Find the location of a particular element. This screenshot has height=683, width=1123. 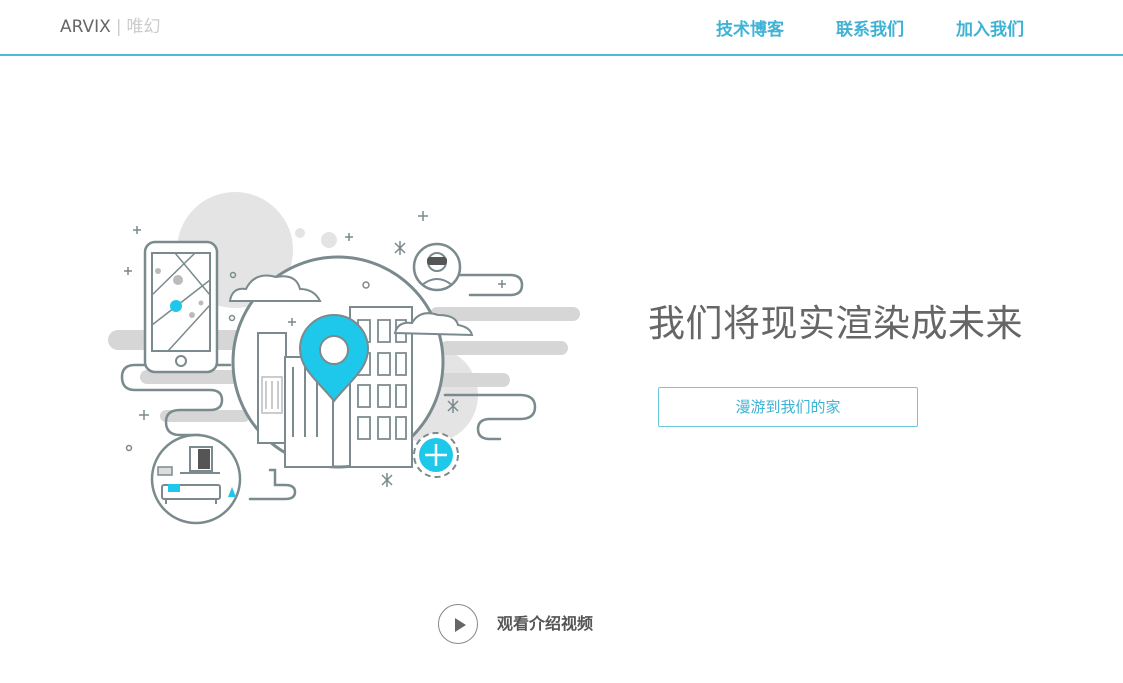

logo-brand-cn-text: 唯幻 is located at coordinates (143, 27).